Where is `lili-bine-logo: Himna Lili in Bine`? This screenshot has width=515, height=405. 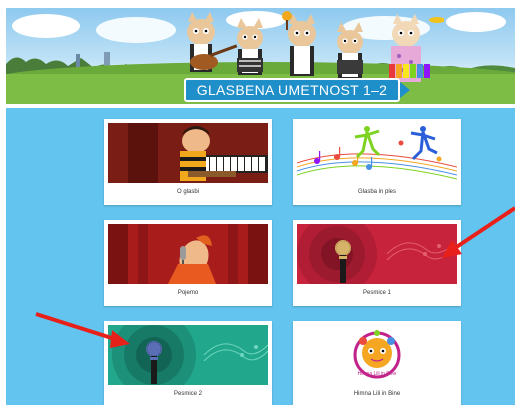 lili-bine-logo: Himna Lili in Bine is located at coordinates (377, 355).